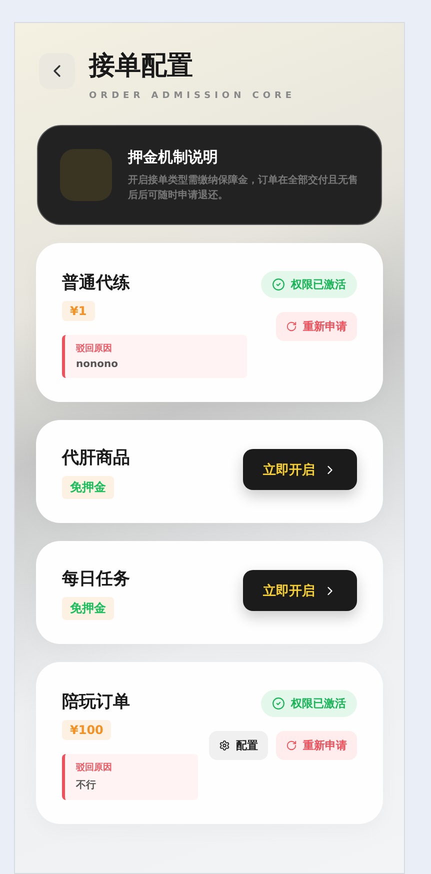 This screenshot has height=874, width=431. What do you see at coordinates (192, 96) in the screenshot?
I see `page-subtitle: ORDER ADMISSION CORE` at bounding box center [192, 96].